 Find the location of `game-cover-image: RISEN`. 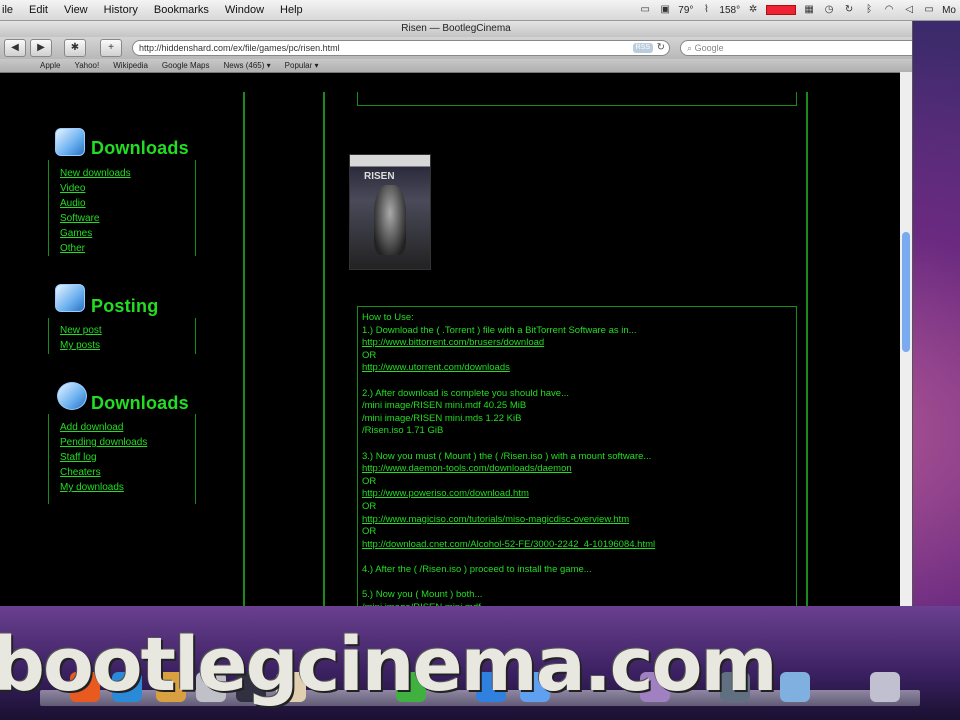

game-cover-image: RISEN is located at coordinates (390, 212).